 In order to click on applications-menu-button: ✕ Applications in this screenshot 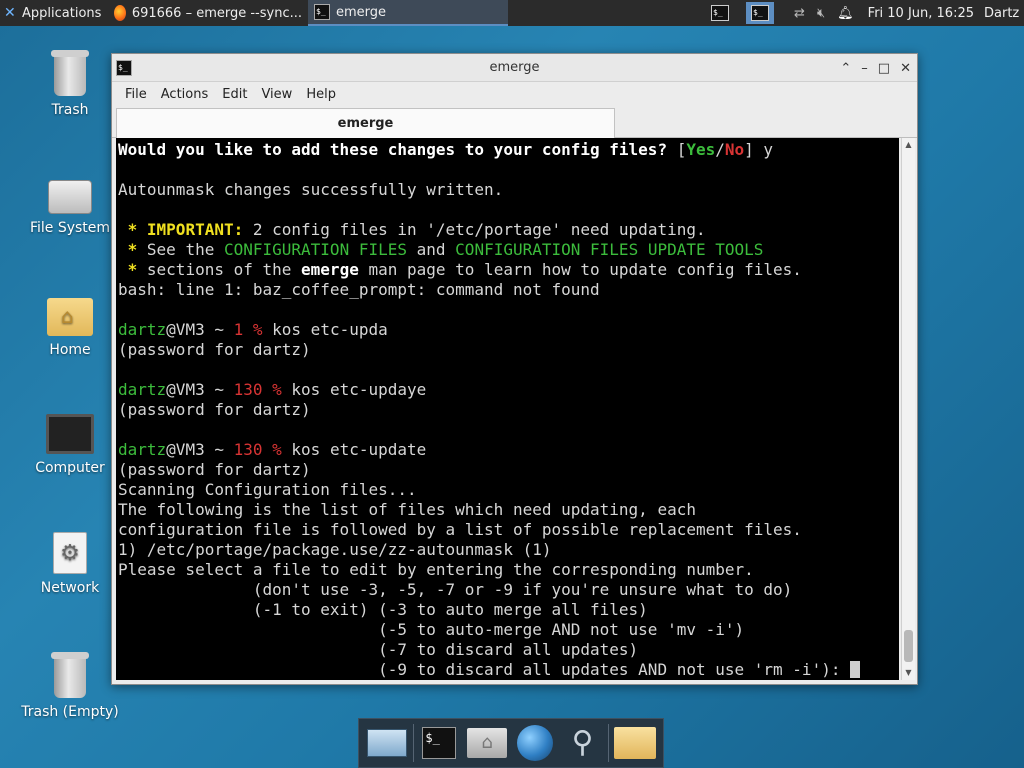, I will do `click(54, 13)`.